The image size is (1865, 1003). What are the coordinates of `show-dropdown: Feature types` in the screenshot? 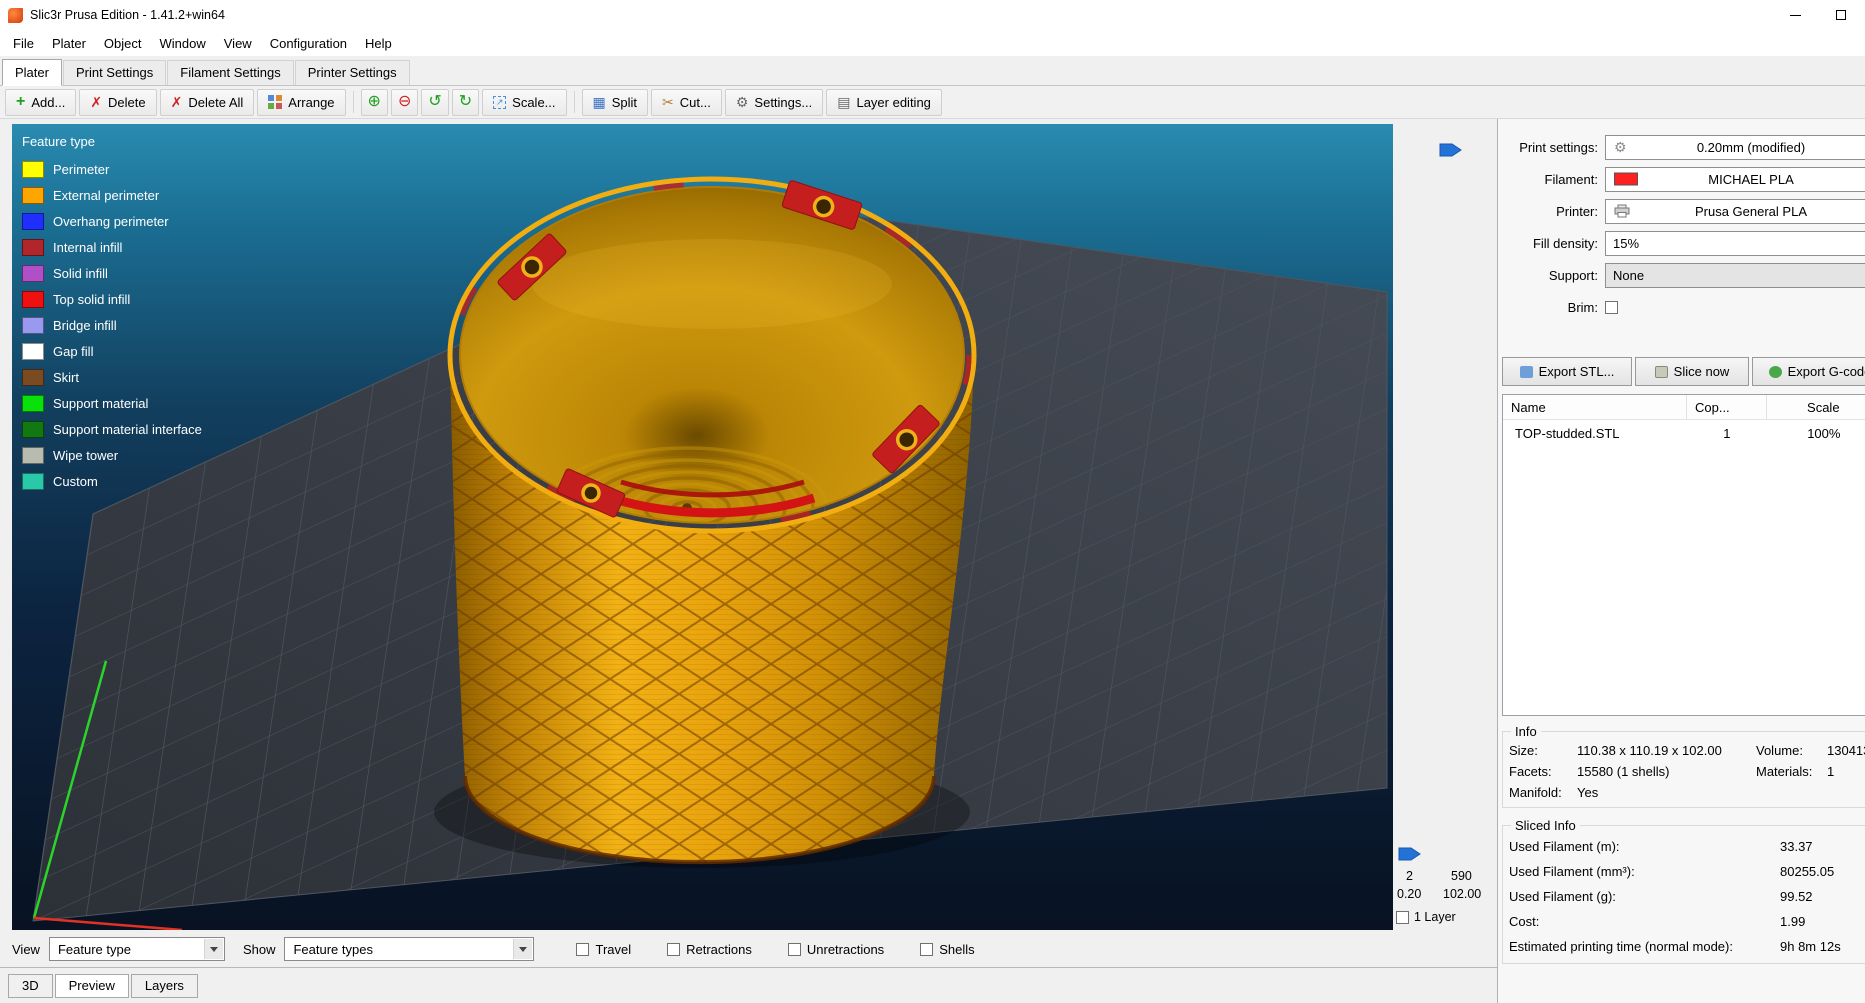 It's located at (409, 949).